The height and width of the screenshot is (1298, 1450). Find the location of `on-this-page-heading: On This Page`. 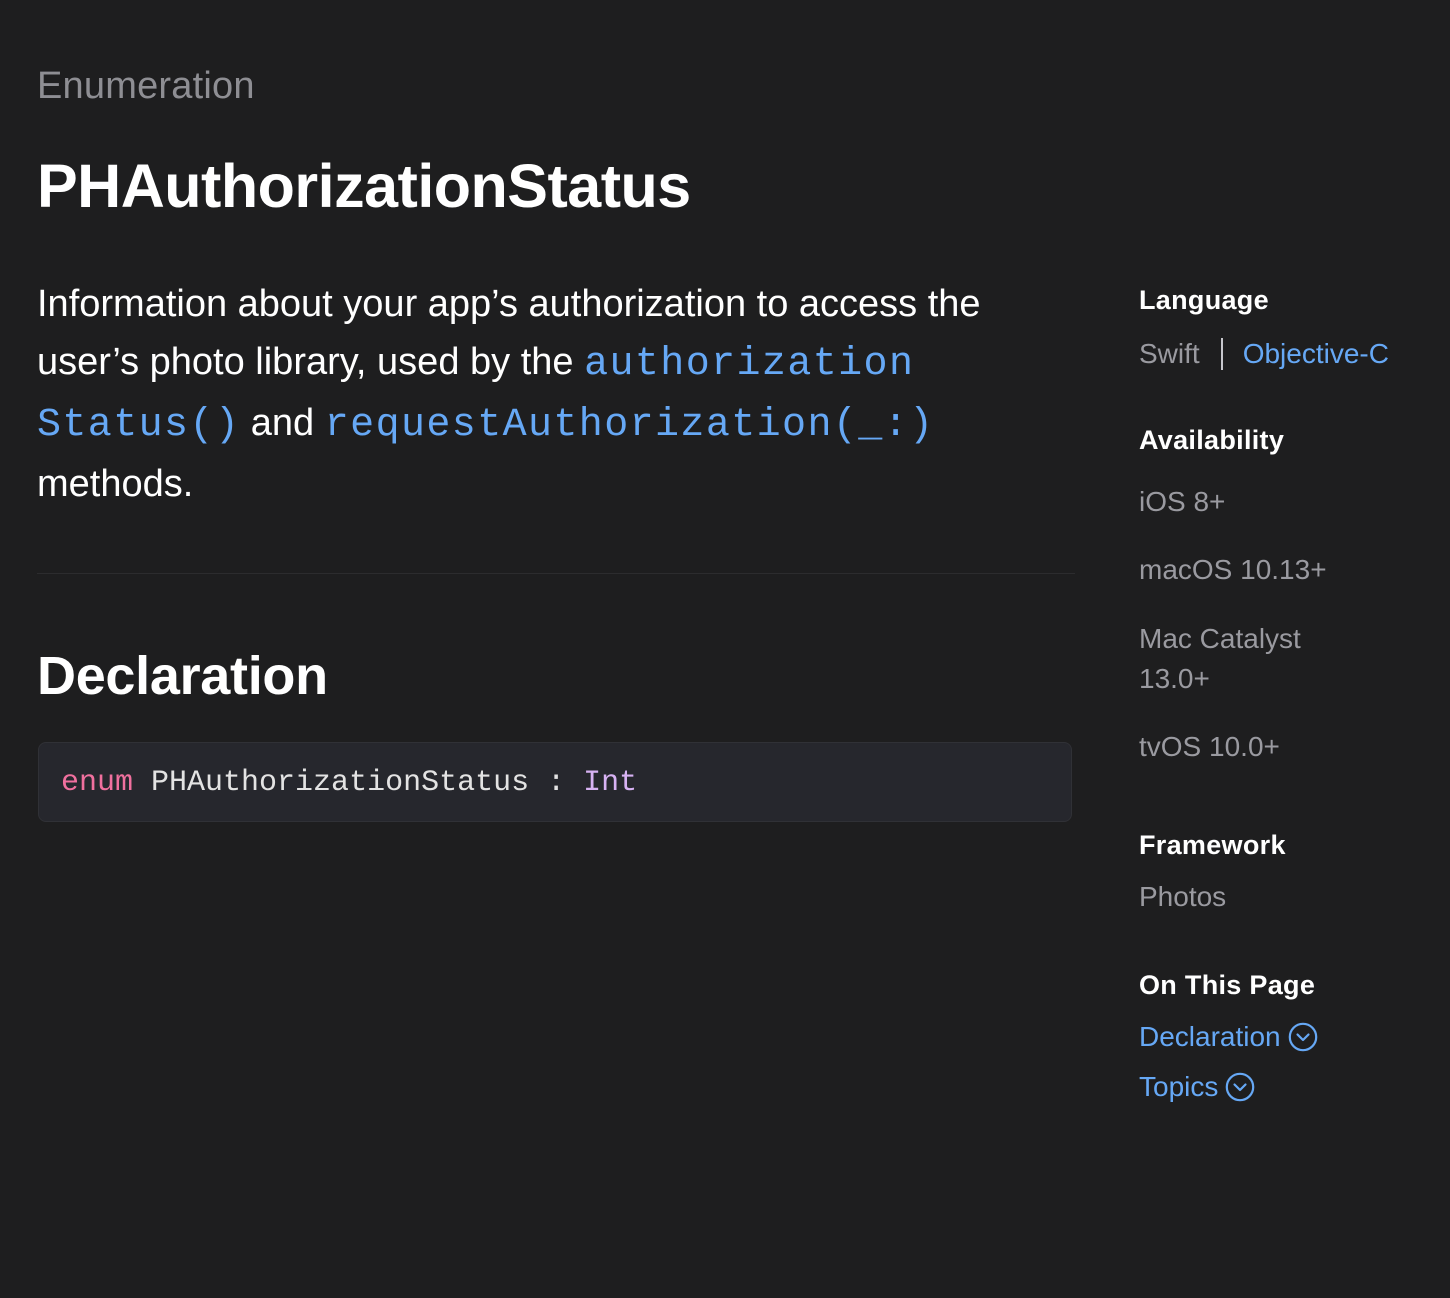

on-this-page-heading: On This Page is located at coordinates (1227, 985).